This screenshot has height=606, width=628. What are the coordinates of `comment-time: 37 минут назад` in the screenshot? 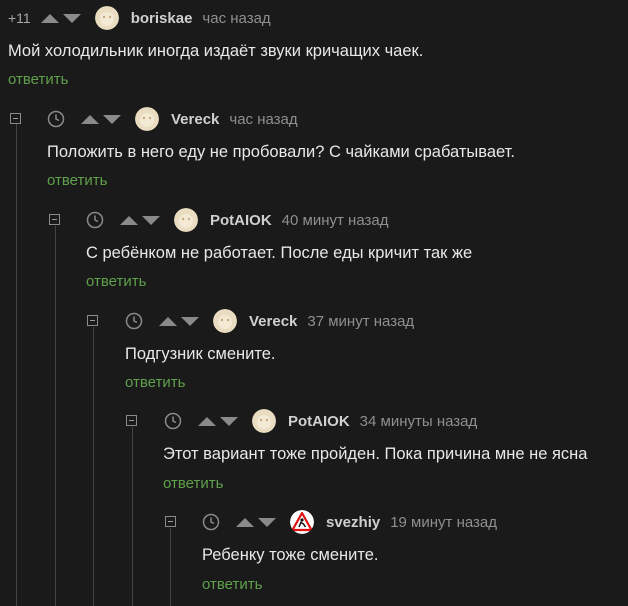 It's located at (361, 321).